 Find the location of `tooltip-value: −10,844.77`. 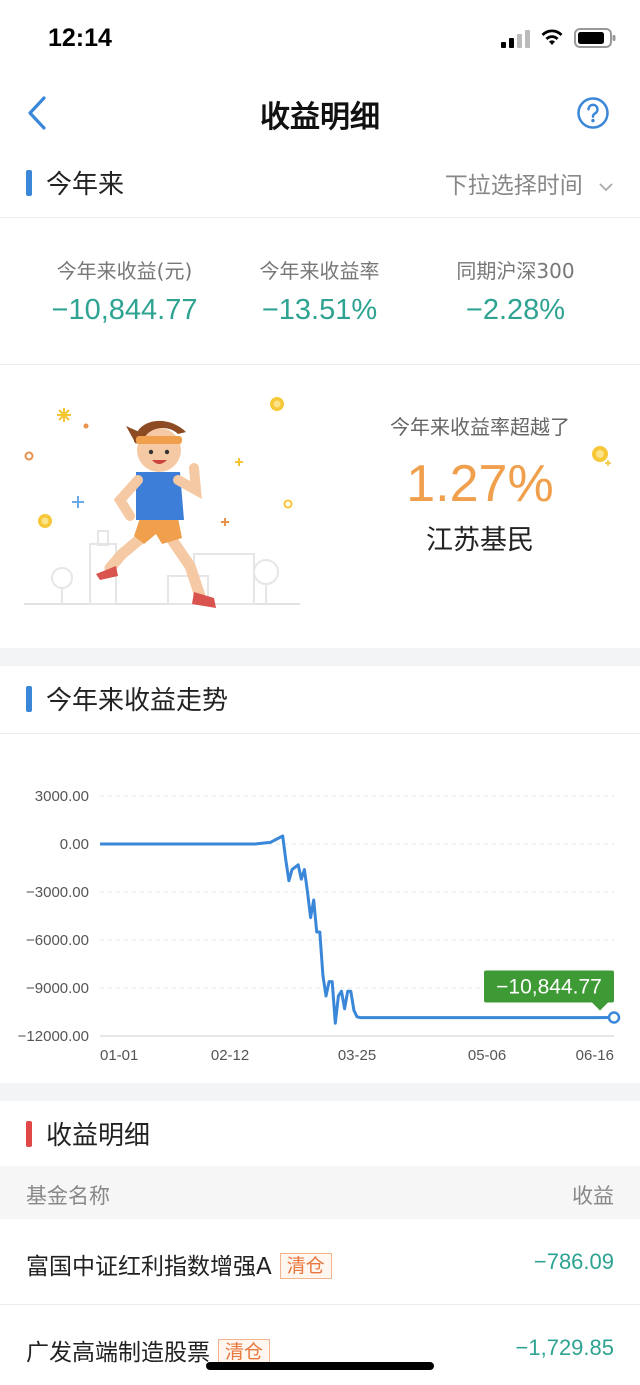

tooltip-value: −10,844.77 is located at coordinates (549, 987).